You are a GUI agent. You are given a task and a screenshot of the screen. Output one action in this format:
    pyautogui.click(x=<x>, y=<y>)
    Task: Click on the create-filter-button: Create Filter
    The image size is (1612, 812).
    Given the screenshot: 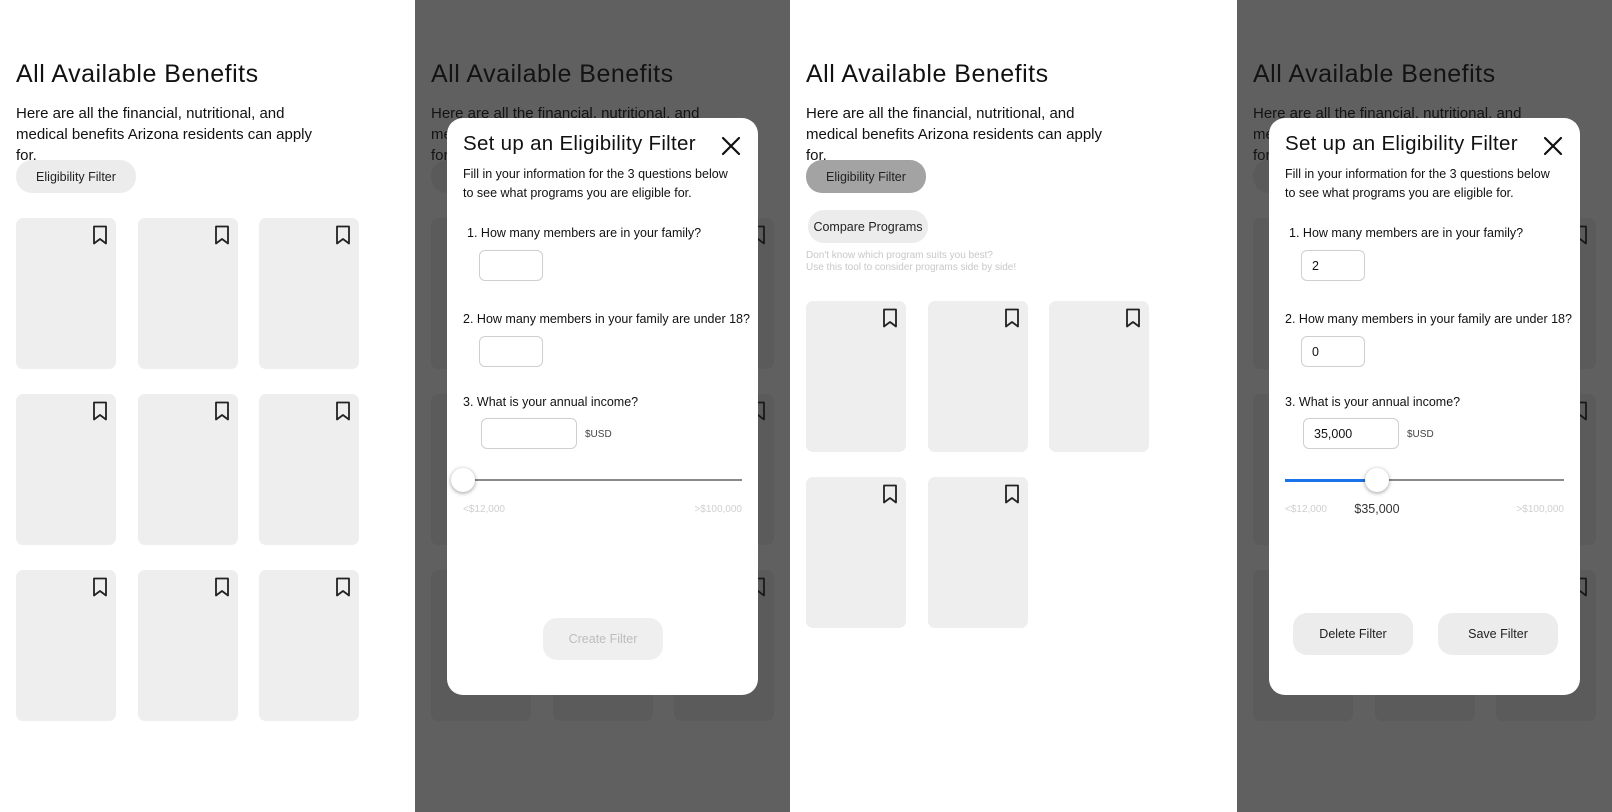 What is the action you would take?
    pyautogui.click(x=603, y=639)
    